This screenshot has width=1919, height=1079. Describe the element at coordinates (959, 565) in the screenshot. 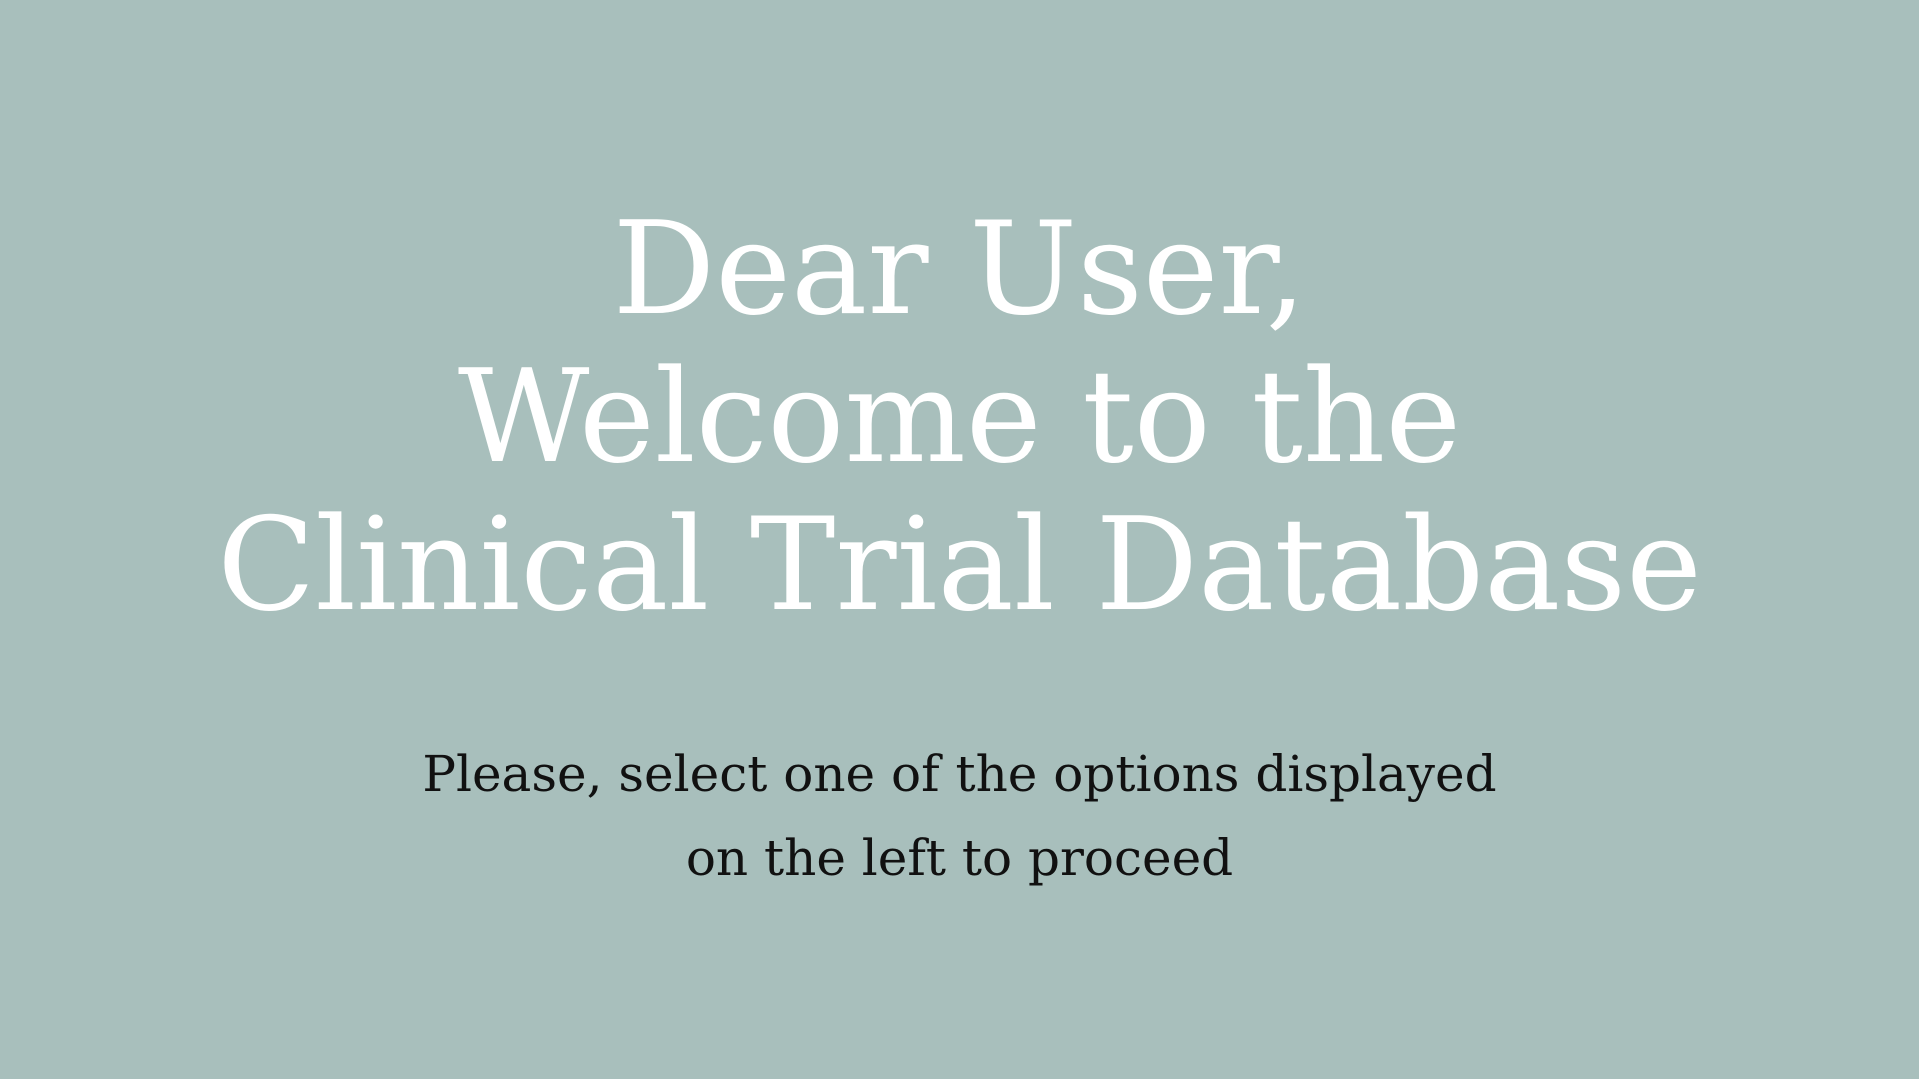

I see `title-line-database-name: Clinical Trial Database` at that location.